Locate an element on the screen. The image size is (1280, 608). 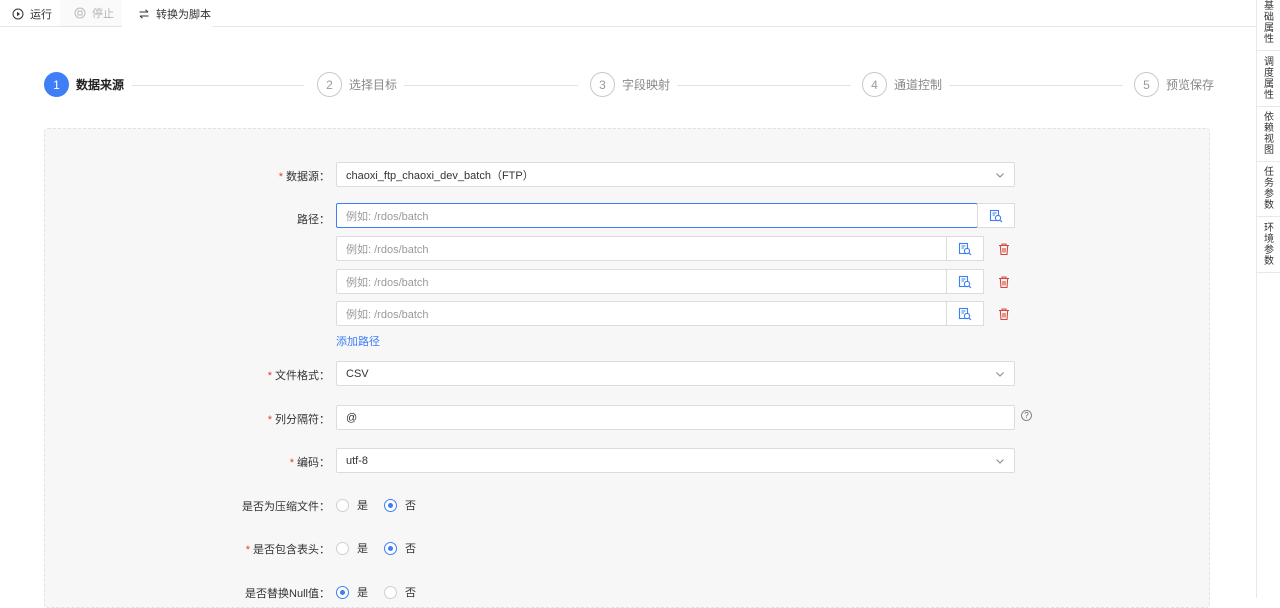
has-header-radio-group: 是 否 is located at coordinates (384, 548).